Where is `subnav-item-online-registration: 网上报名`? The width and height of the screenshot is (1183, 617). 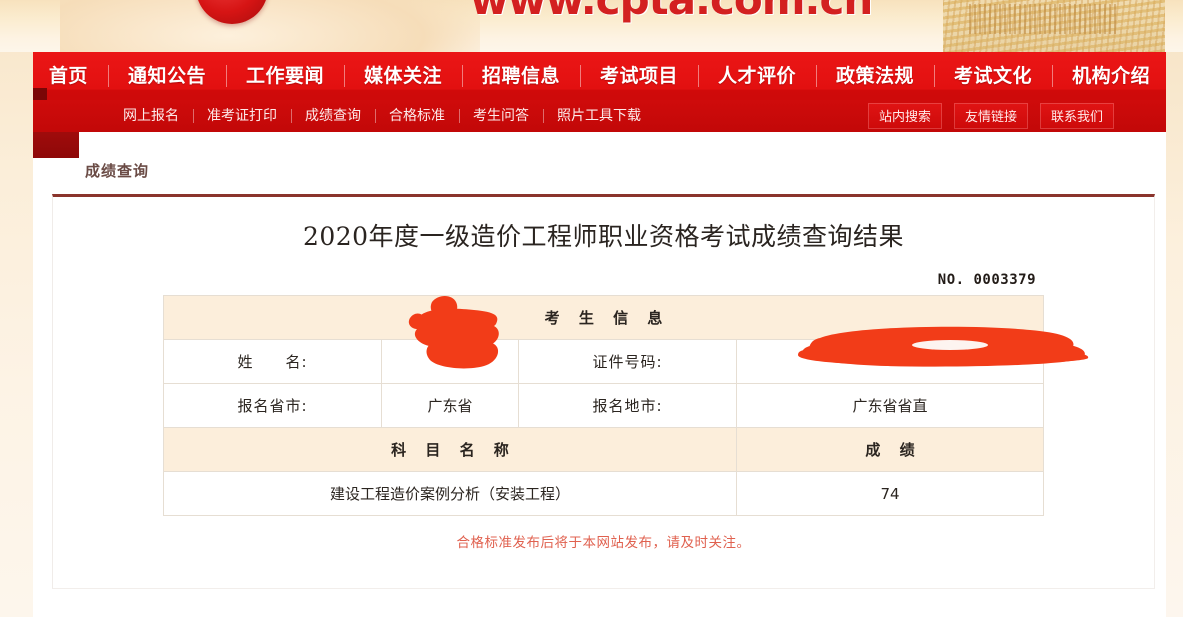 subnav-item-online-registration: 网上报名 is located at coordinates (151, 116).